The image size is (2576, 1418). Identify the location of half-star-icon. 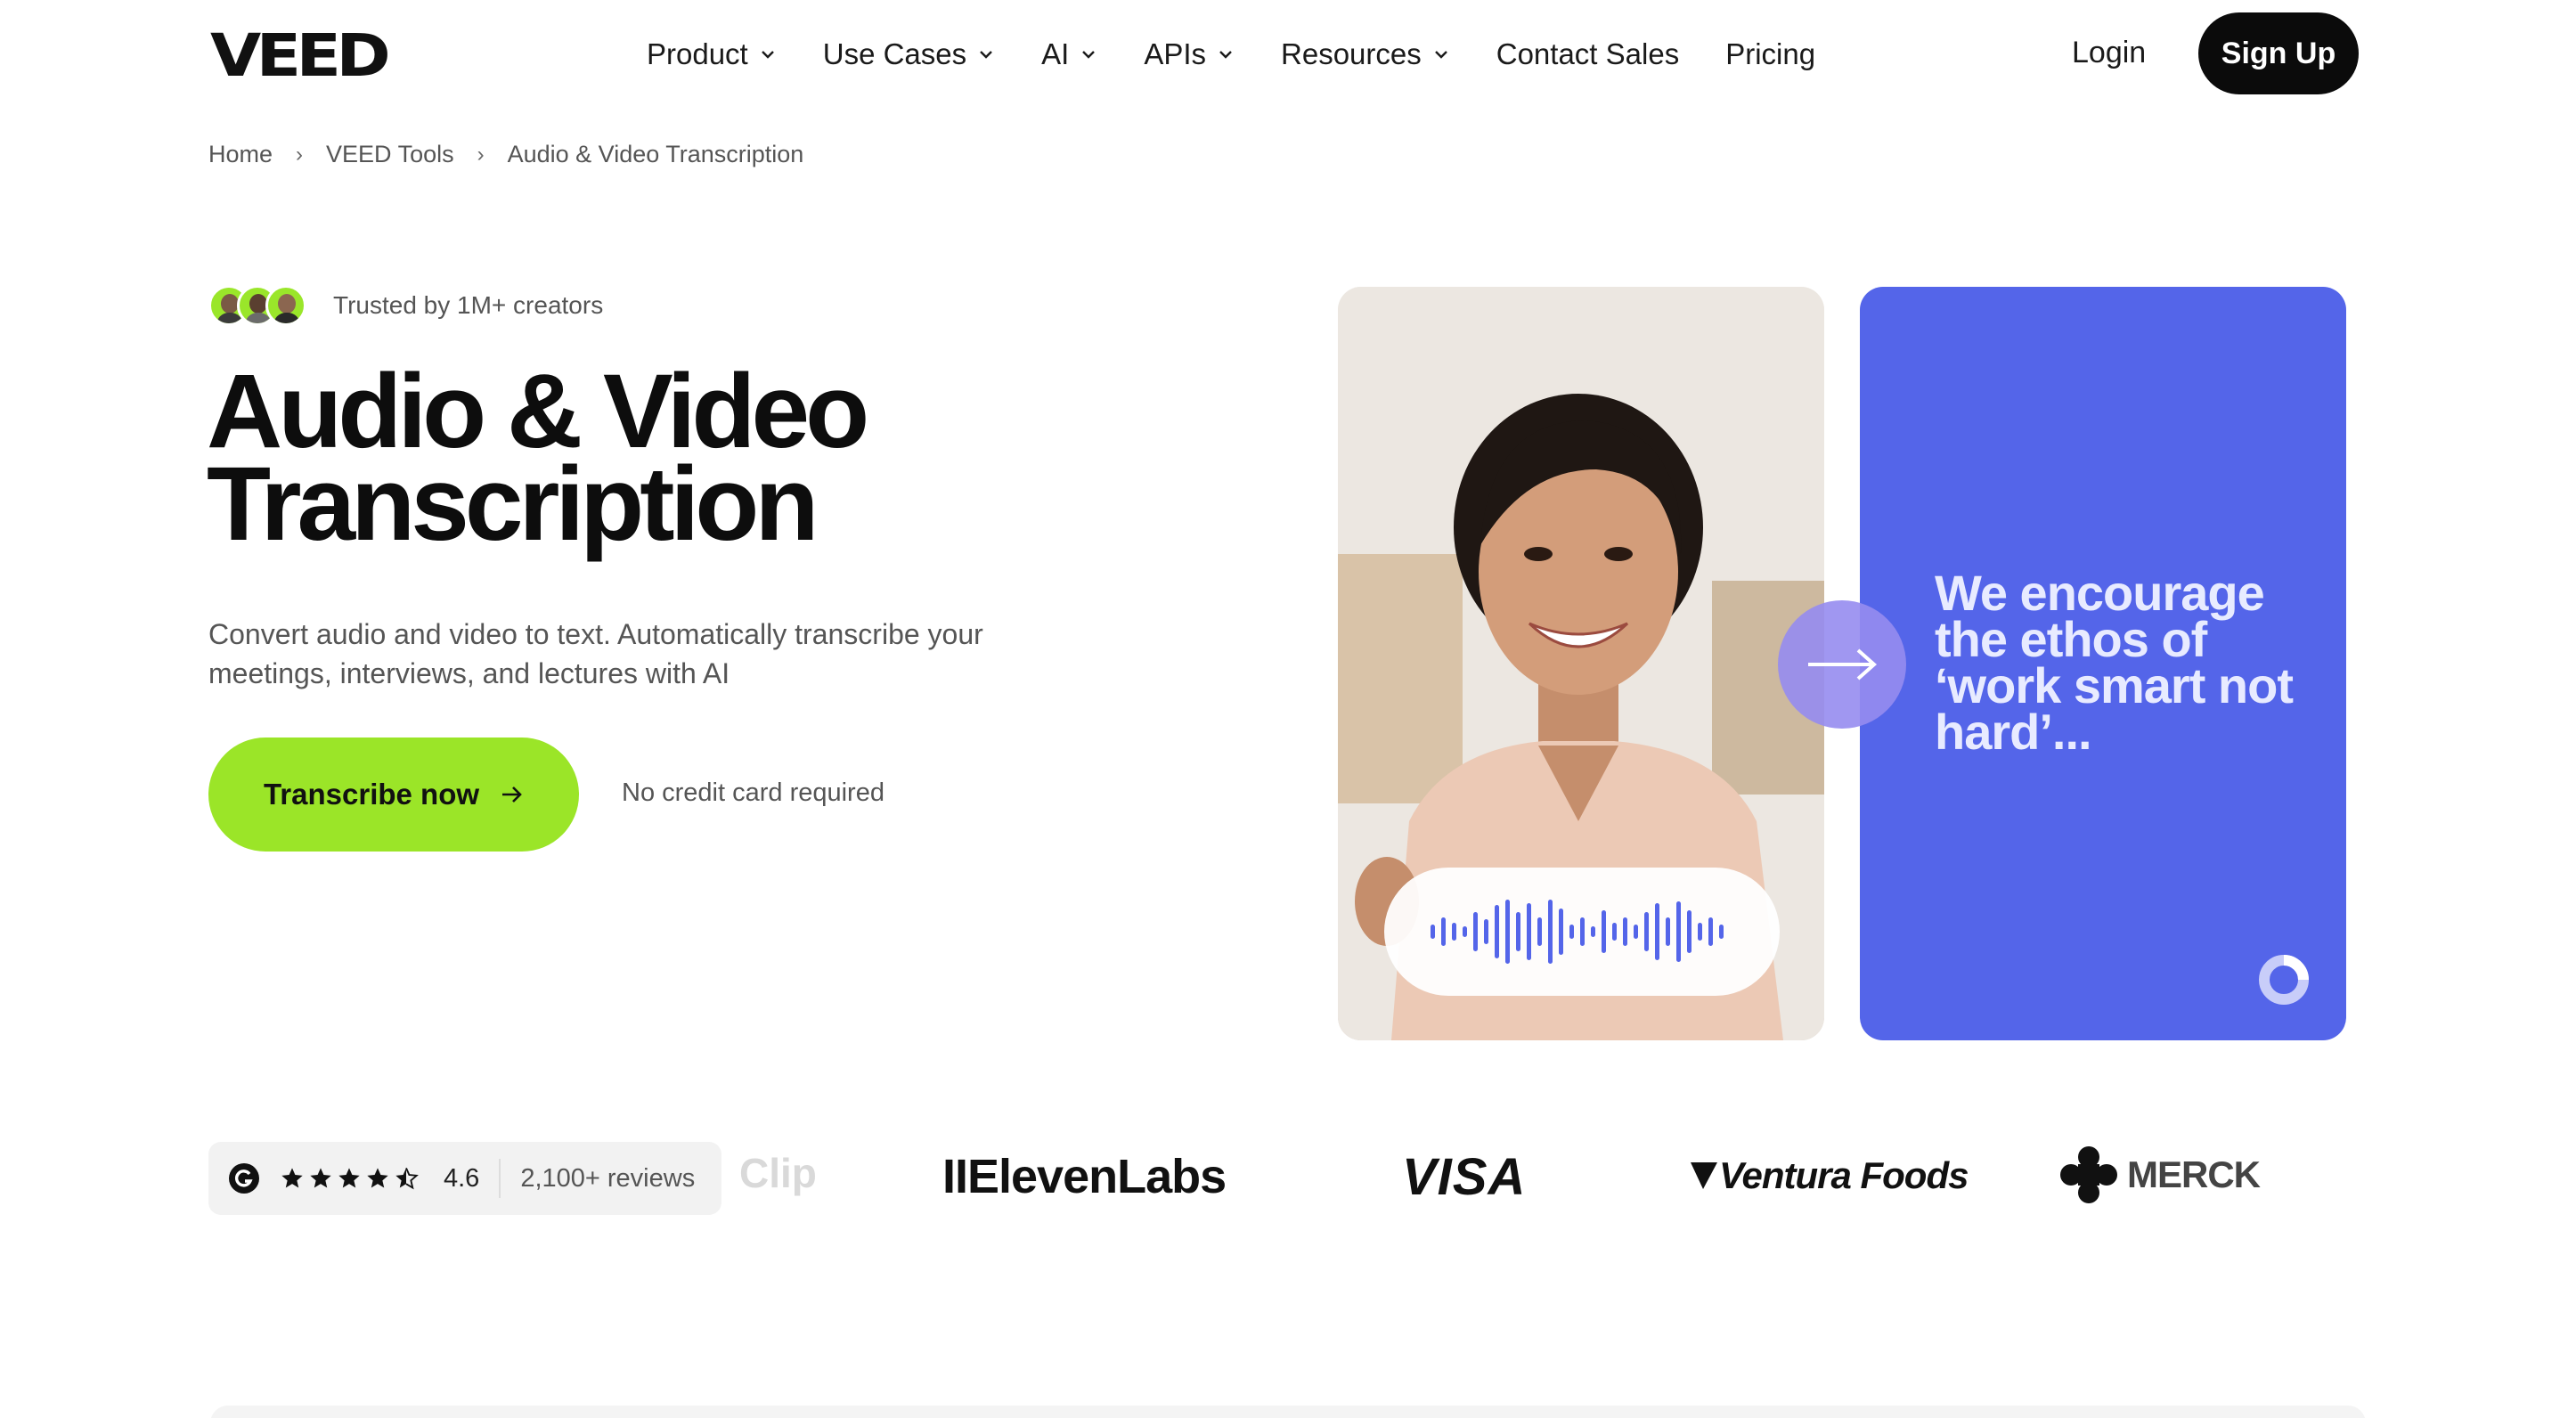
(407, 1178).